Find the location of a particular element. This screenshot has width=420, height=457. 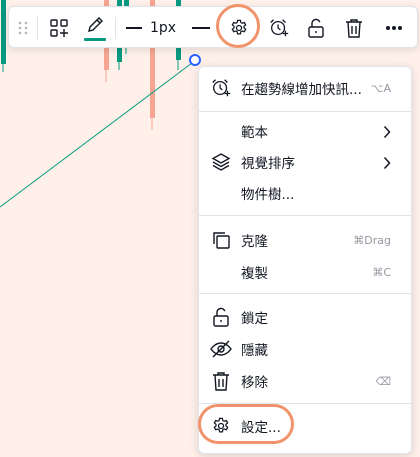

menu-item-shortcut: ⌫ is located at coordinates (383, 381).